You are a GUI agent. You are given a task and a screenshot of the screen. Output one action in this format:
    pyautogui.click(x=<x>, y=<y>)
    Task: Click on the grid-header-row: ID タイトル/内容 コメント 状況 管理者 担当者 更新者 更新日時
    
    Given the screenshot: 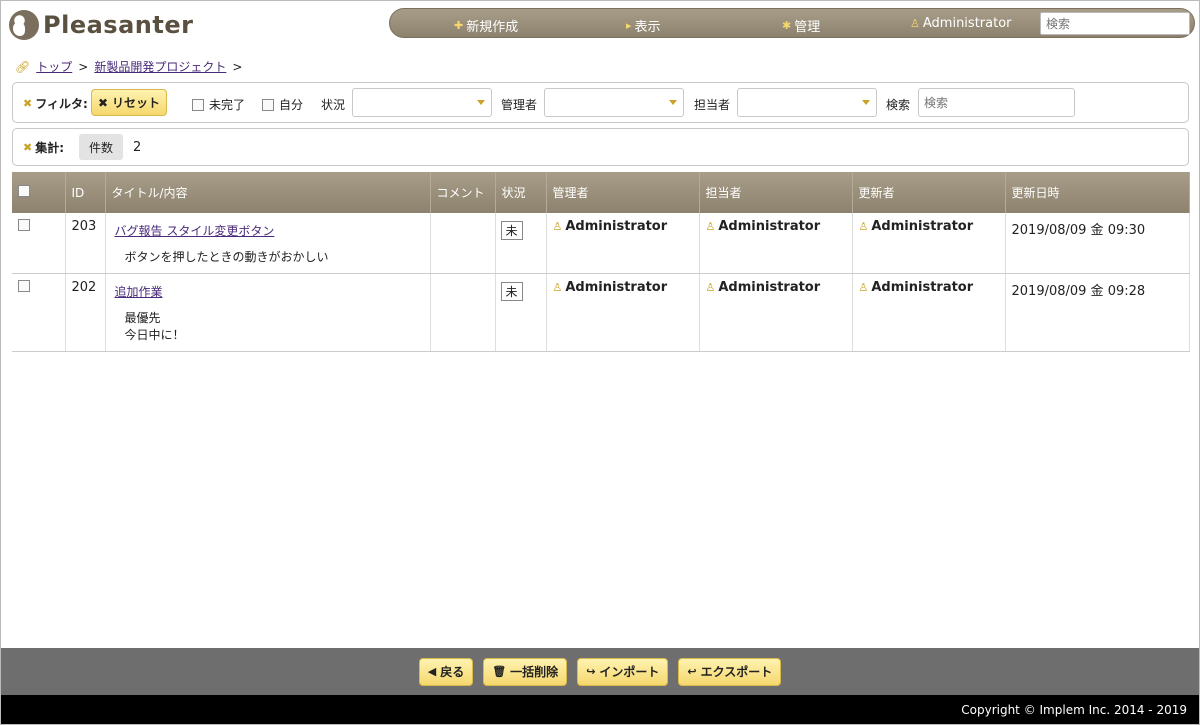 What is the action you would take?
    pyautogui.click(x=601, y=192)
    